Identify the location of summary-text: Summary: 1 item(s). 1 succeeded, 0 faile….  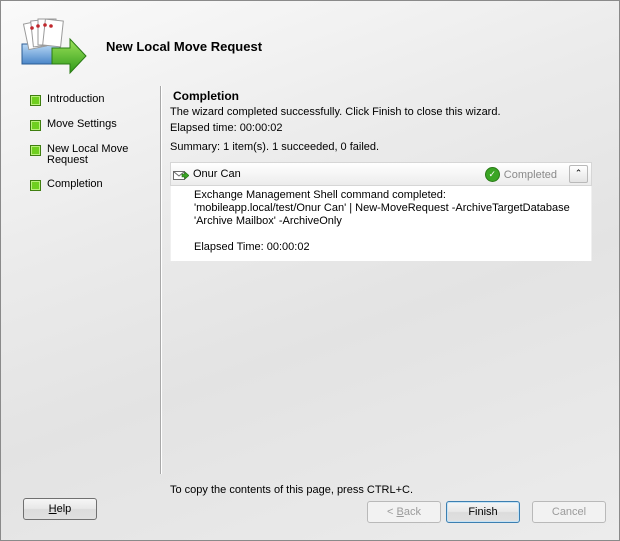
(275, 147).